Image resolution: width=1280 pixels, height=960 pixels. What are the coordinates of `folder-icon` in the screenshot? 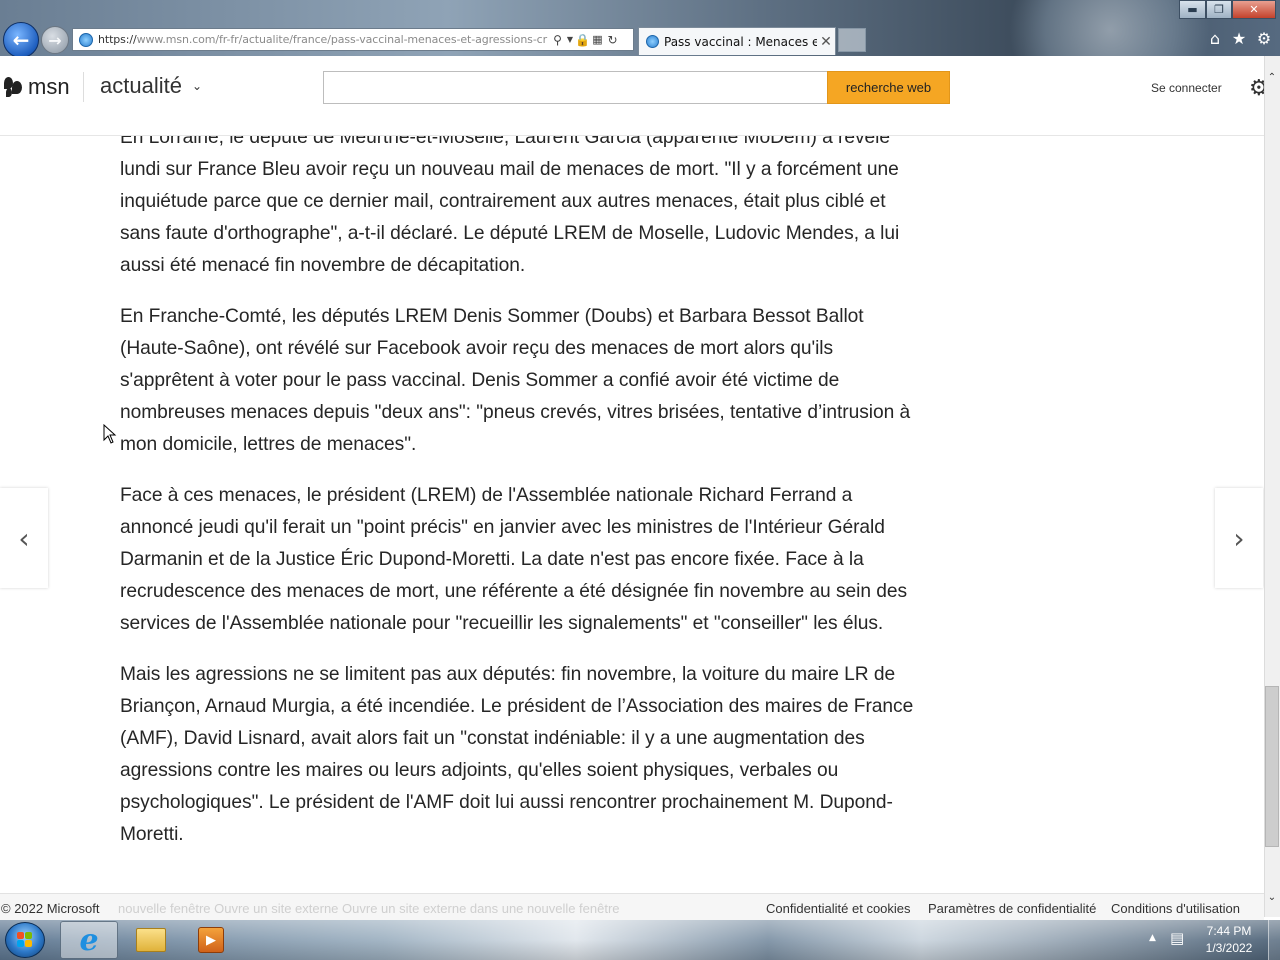 It's located at (151, 940).